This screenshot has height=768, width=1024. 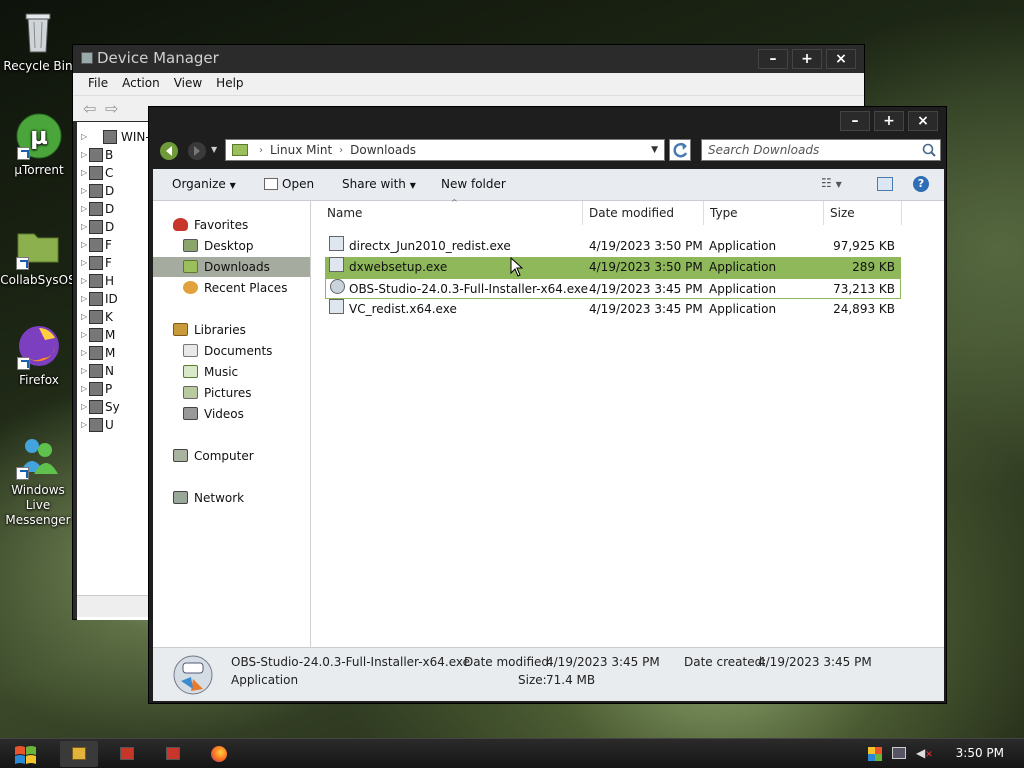 I want to click on tree-root: WIN-, so click(x=114, y=137).